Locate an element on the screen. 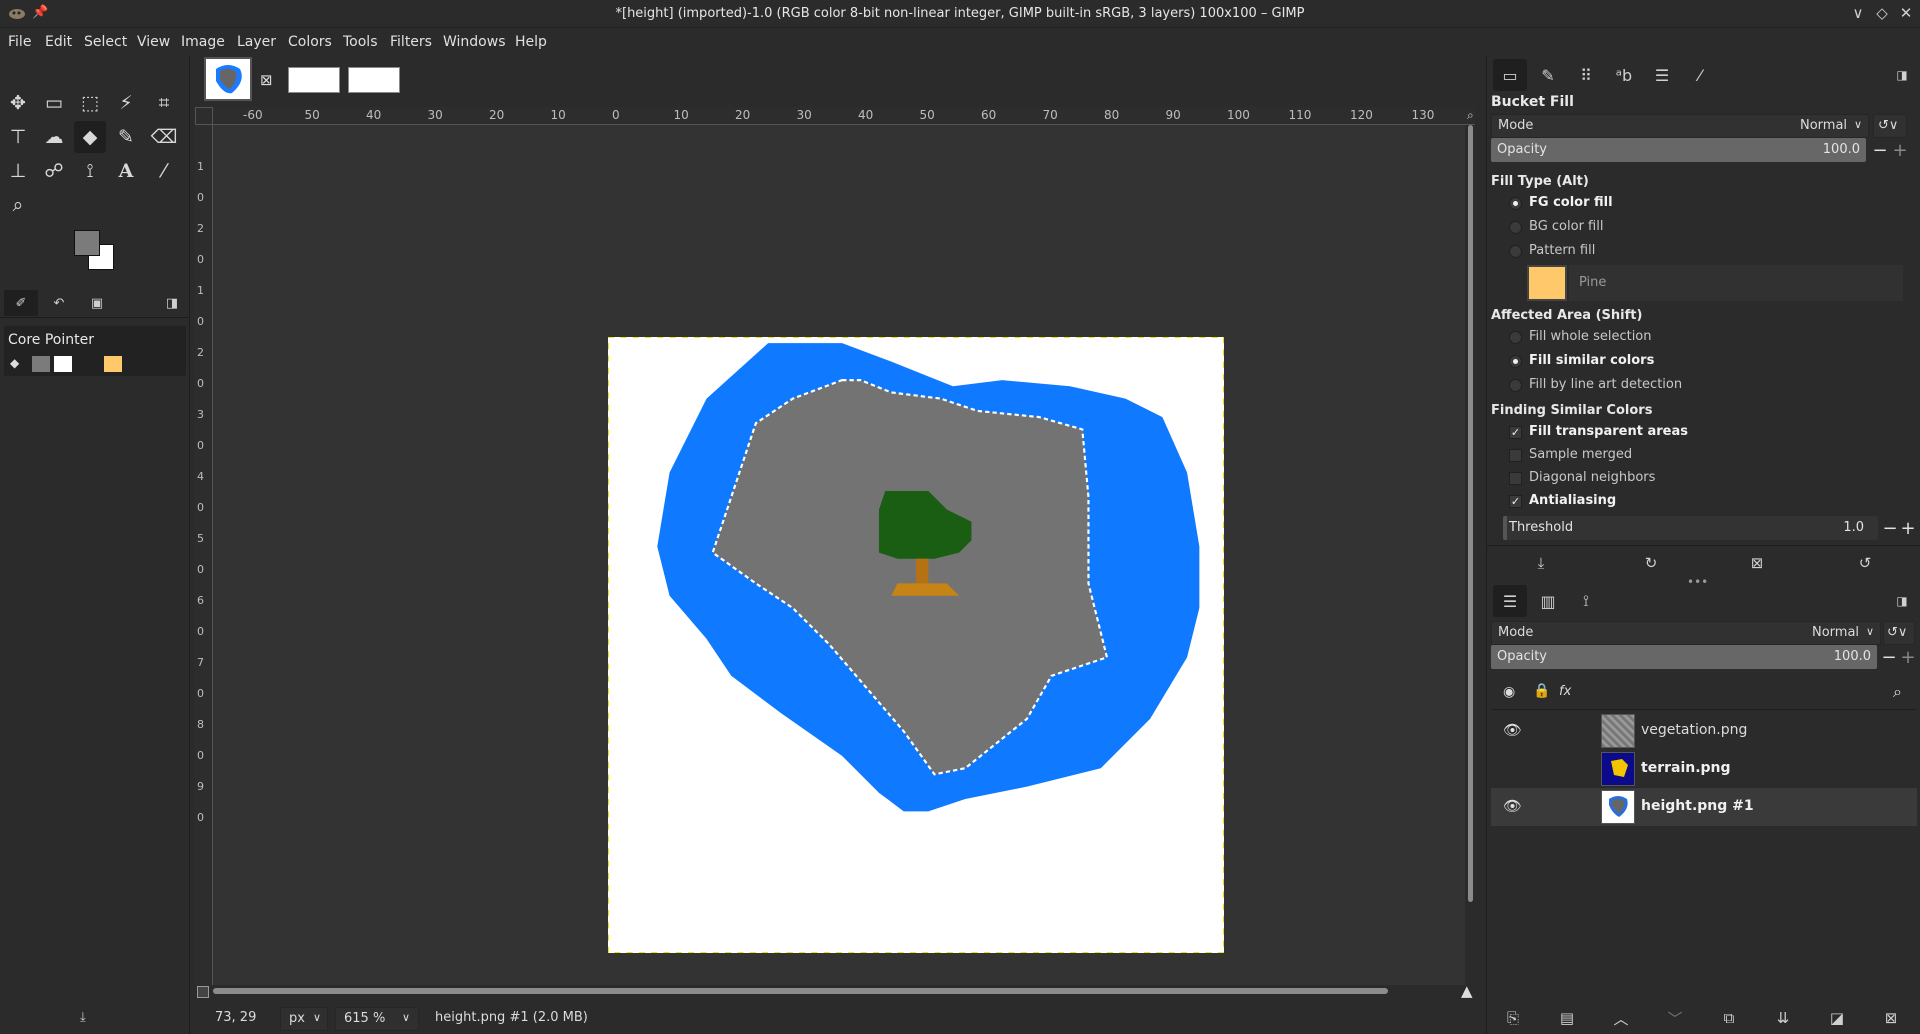 Image resolution: width=1920 pixels, height=1034 pixels. paint-dynamics-tab-icon: ⁄ is located at coordinates (1700, 75).